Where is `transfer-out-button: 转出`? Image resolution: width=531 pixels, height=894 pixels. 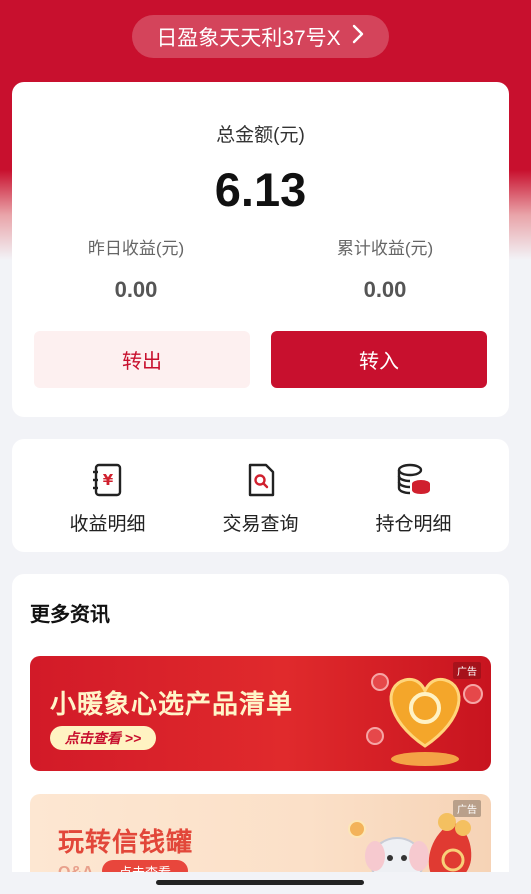 transfer-out-button: 转出 is located at coordinates (142, 359).